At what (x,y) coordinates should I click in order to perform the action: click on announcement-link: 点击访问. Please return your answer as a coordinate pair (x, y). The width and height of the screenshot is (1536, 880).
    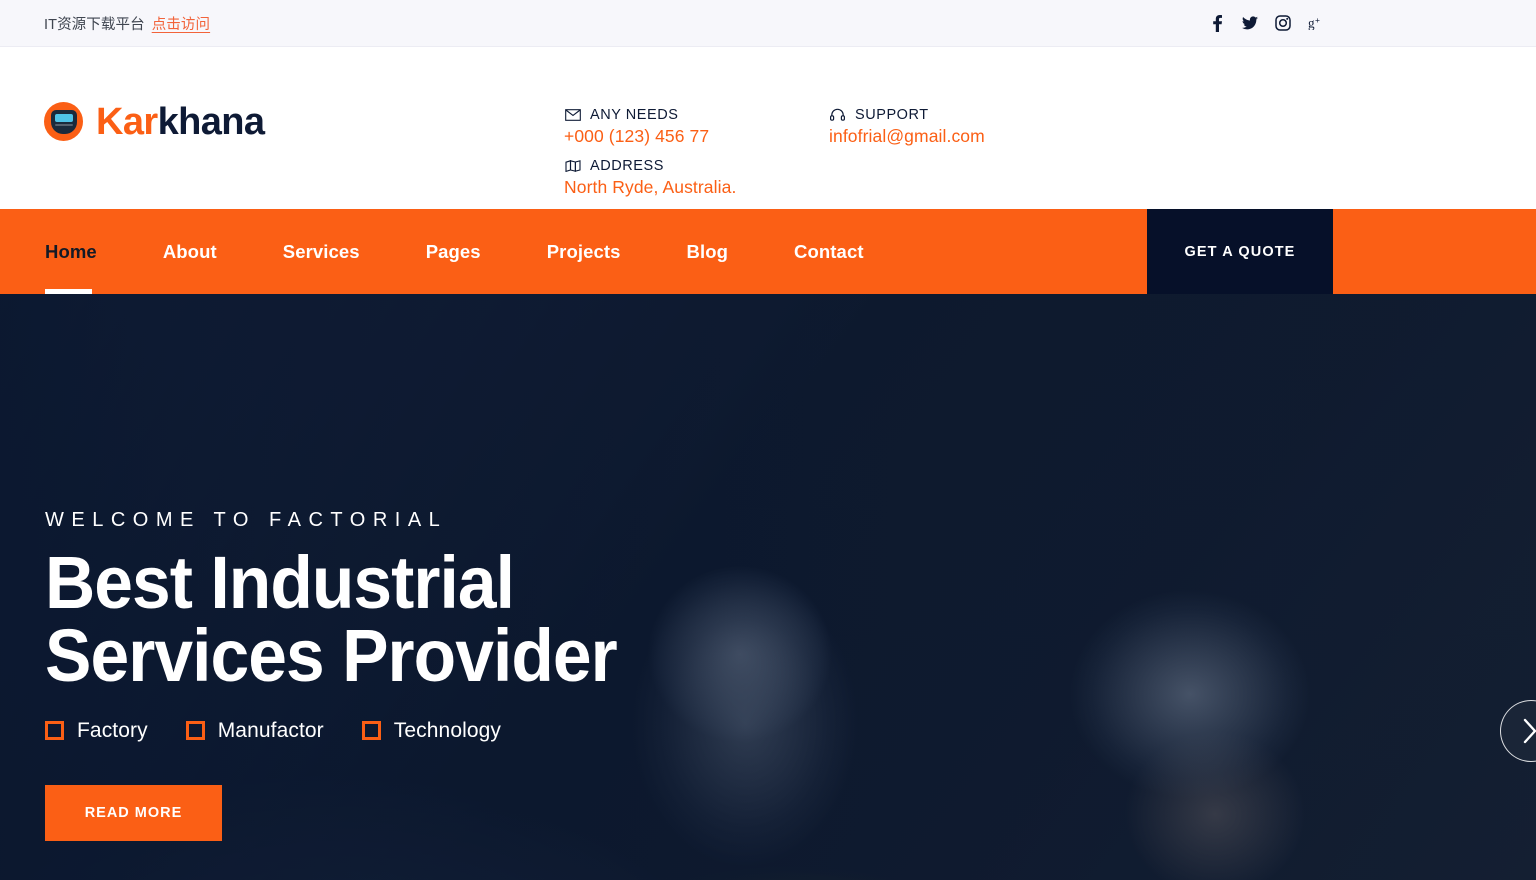
    Looking at the image, I should click on (181, 23).